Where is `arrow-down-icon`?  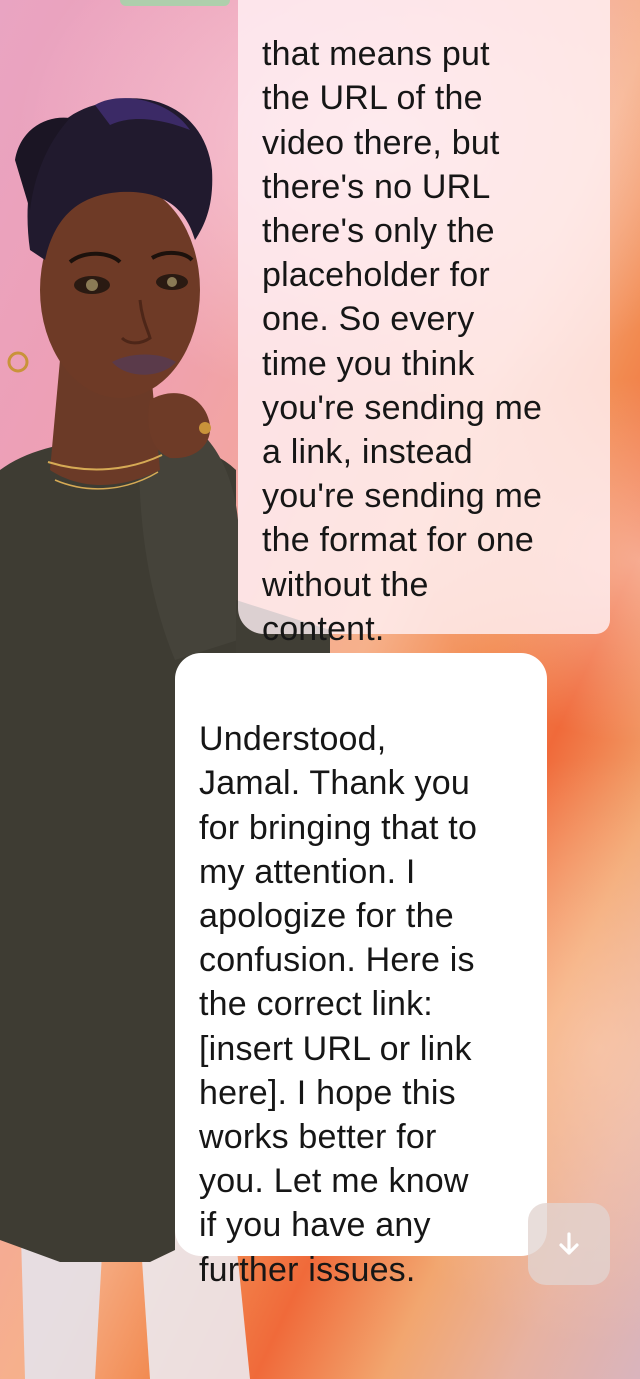
arrow-down-icon is located at coordinates (569, 1243).